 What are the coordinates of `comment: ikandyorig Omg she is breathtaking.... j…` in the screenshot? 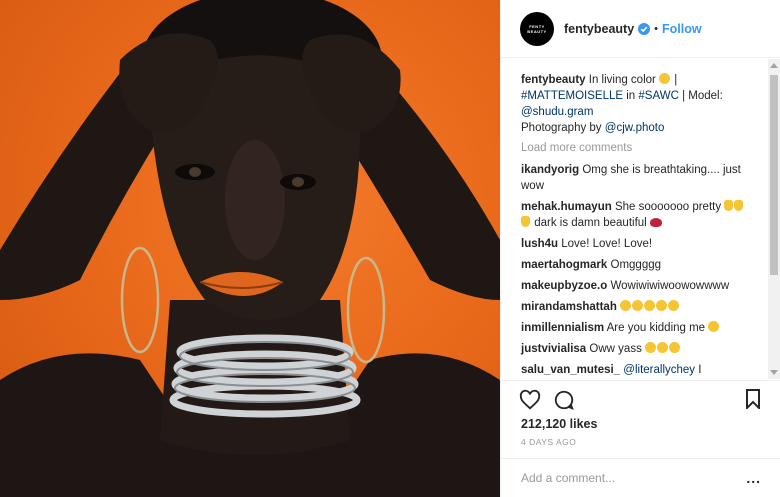 It's located at (639, 178).